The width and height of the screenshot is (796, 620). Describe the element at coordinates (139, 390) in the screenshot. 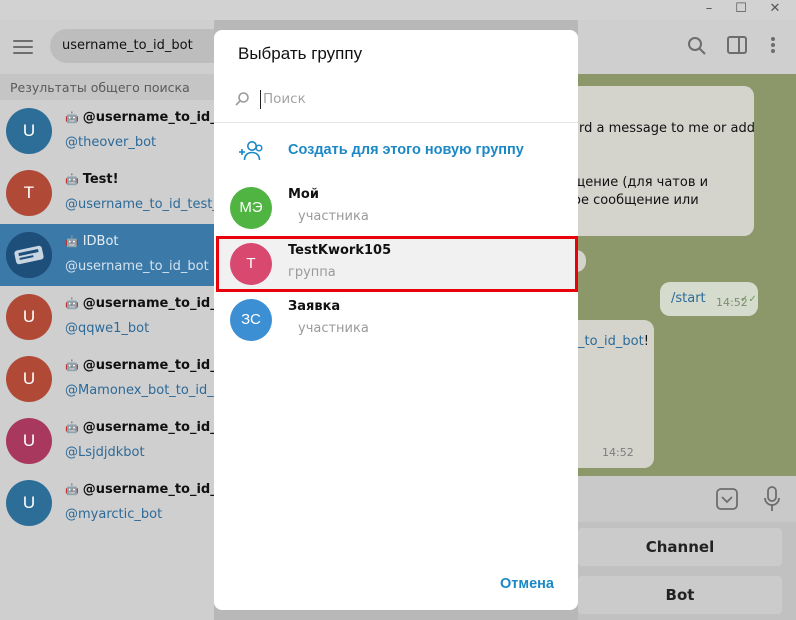

I see `chat-username: @Mamonex_bot_to_id_bot` at that location.